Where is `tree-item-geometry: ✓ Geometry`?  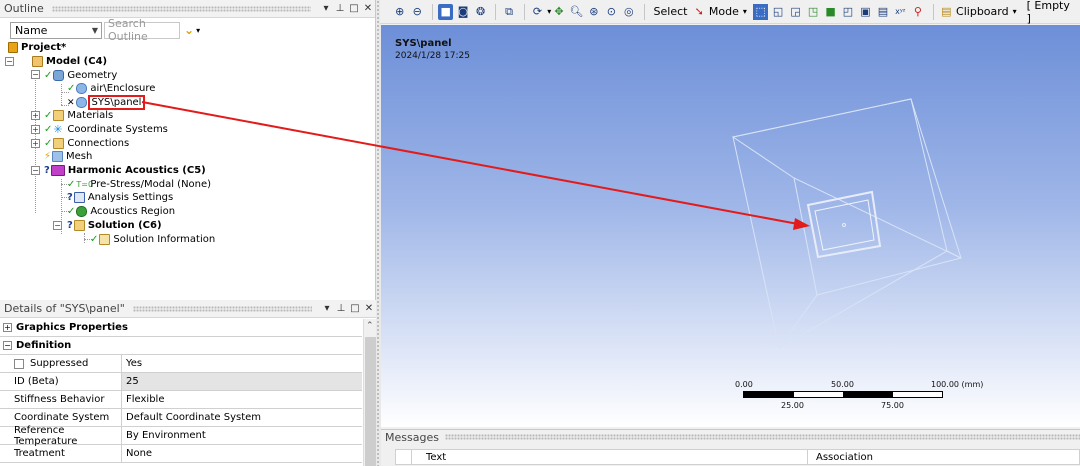 tree-item-geometry: ✓ Geometry is located at coordinates (80, 75).